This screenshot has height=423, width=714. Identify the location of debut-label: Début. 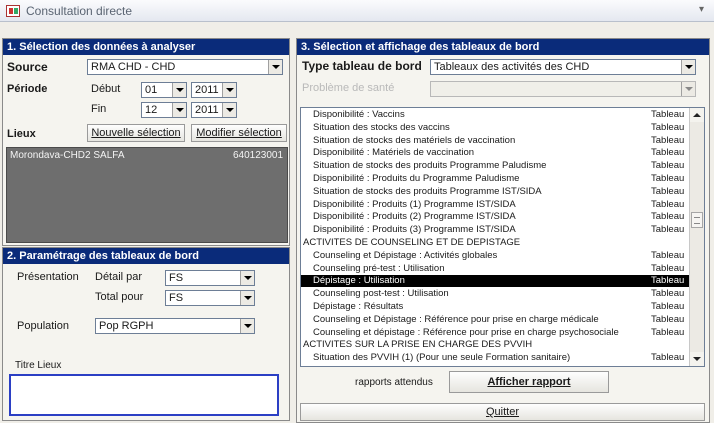
(106, 89).